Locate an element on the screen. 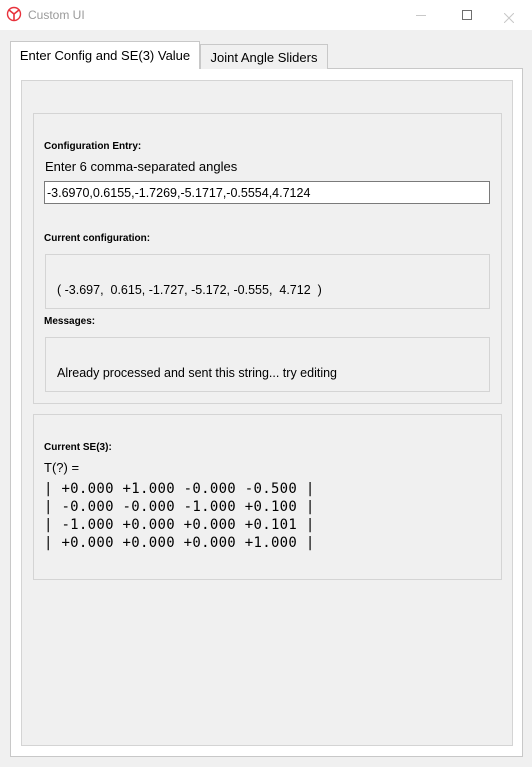 This screenshot has height=767, width=532. maximize-icon is located at coordinates (467, 15).